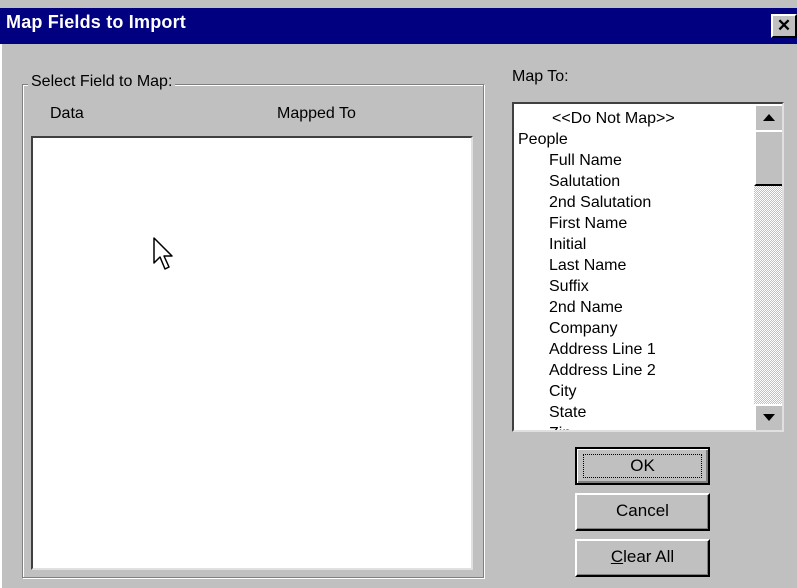 The height and width of the screenshot is (588, 797). What do you see at coordinates (768, 267) in the screenshot?
I see `vertical-scrollbar` at bounding box center [768, 267].